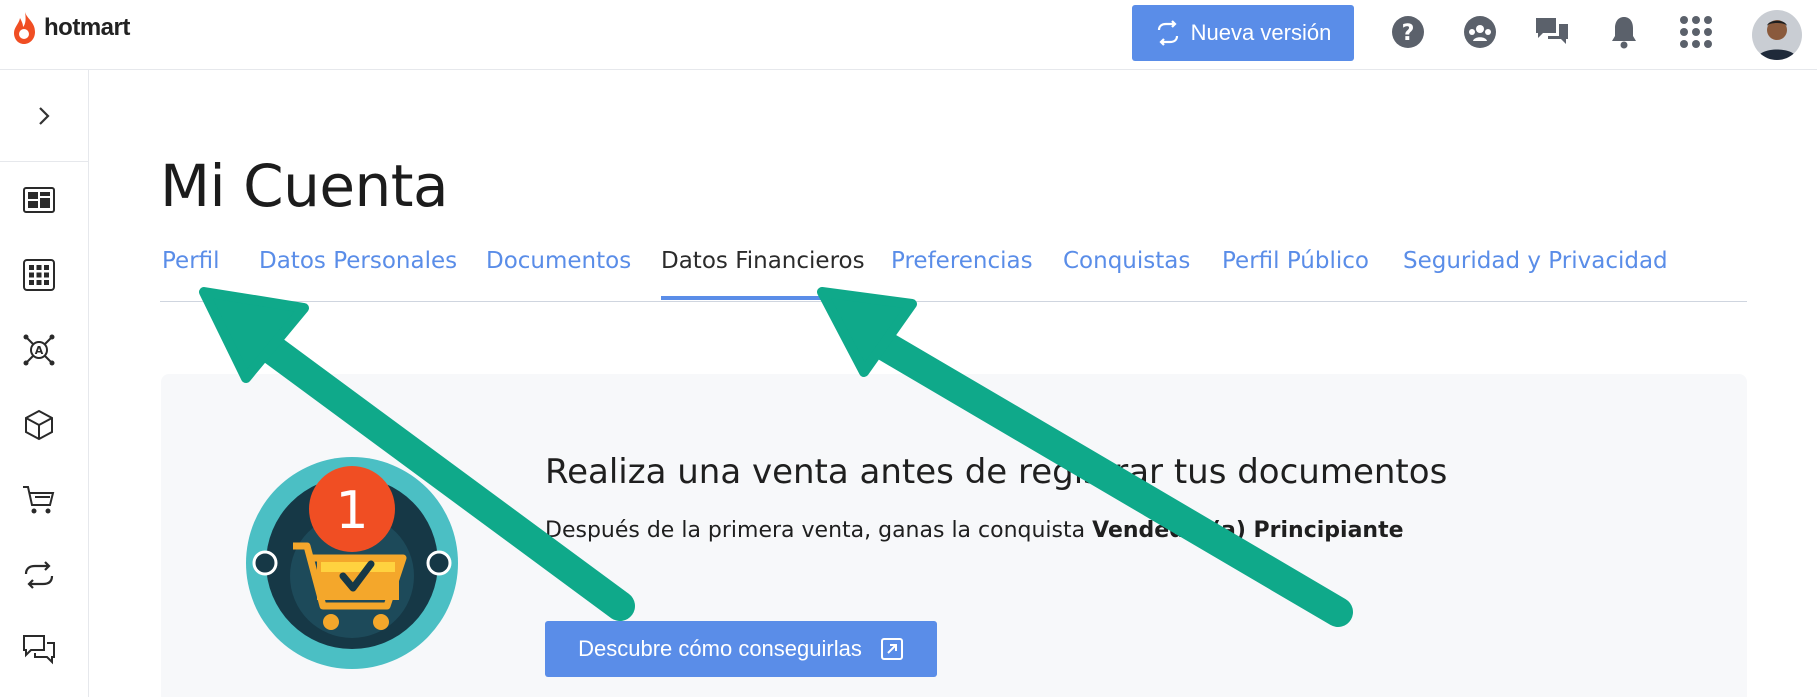  What do you see at coordinates (358, 274) in the screenshot?
I see `tab-datos-personales: Datos Personales` at bounding box center [358, 274].